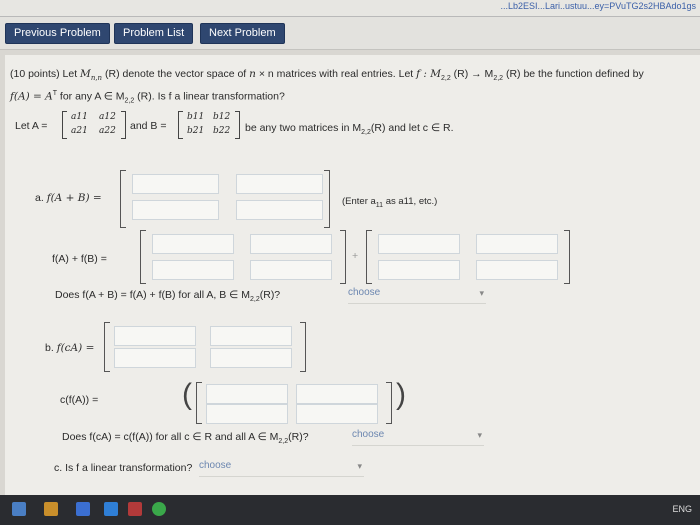  I want to click on fca-bracket-l, so click(107, 347).